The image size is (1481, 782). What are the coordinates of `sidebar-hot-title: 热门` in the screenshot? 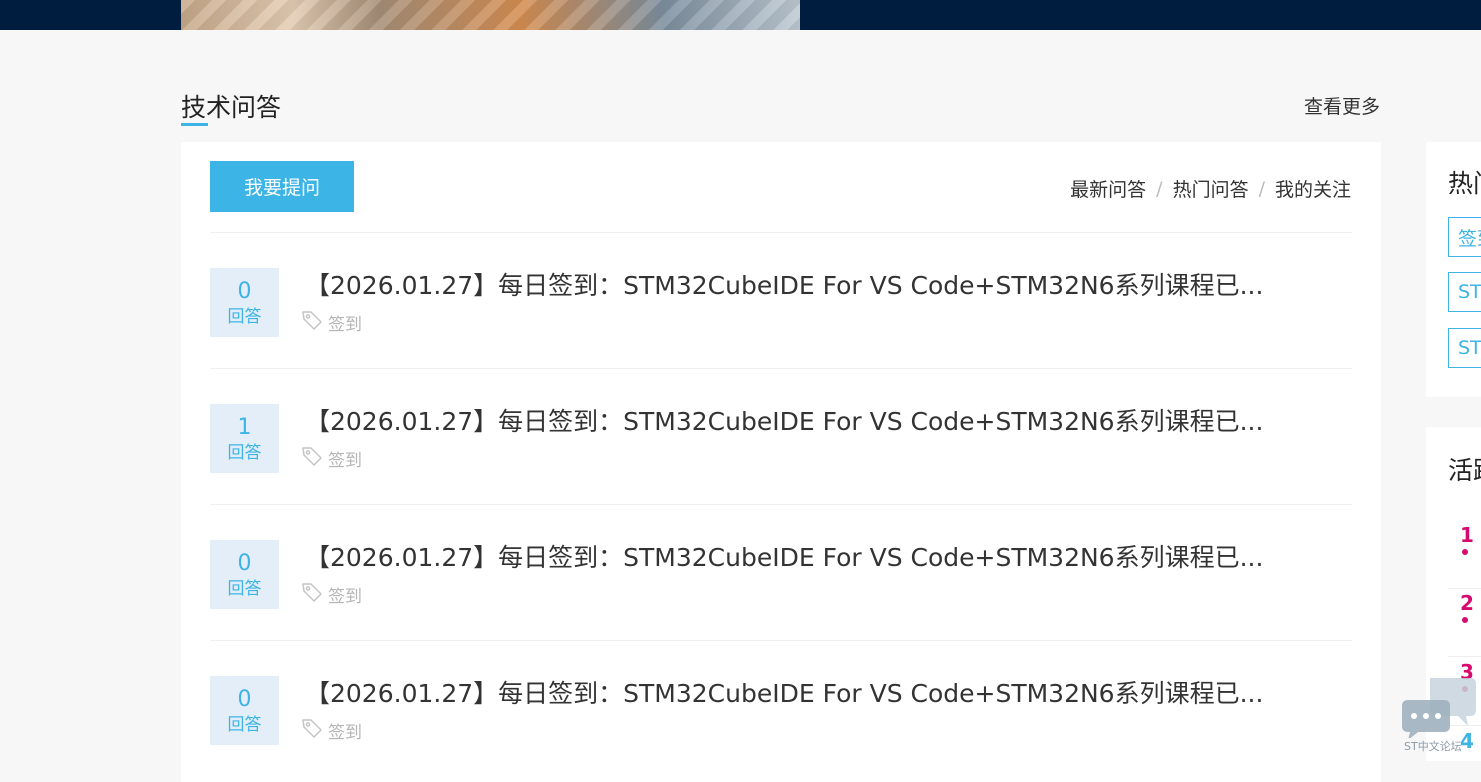 It's located at (1464, 183).